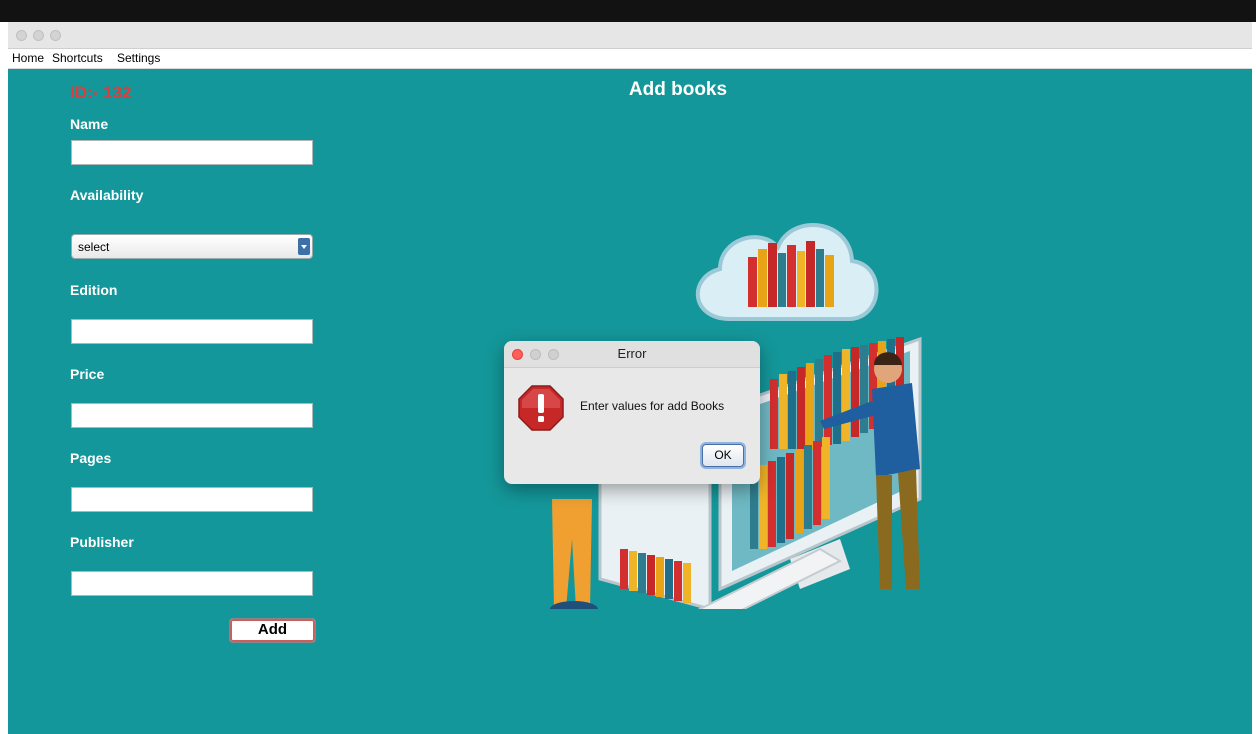 This screenshot has height=734, width=1256. I want to click on window-titlebar, so click(630, 35).